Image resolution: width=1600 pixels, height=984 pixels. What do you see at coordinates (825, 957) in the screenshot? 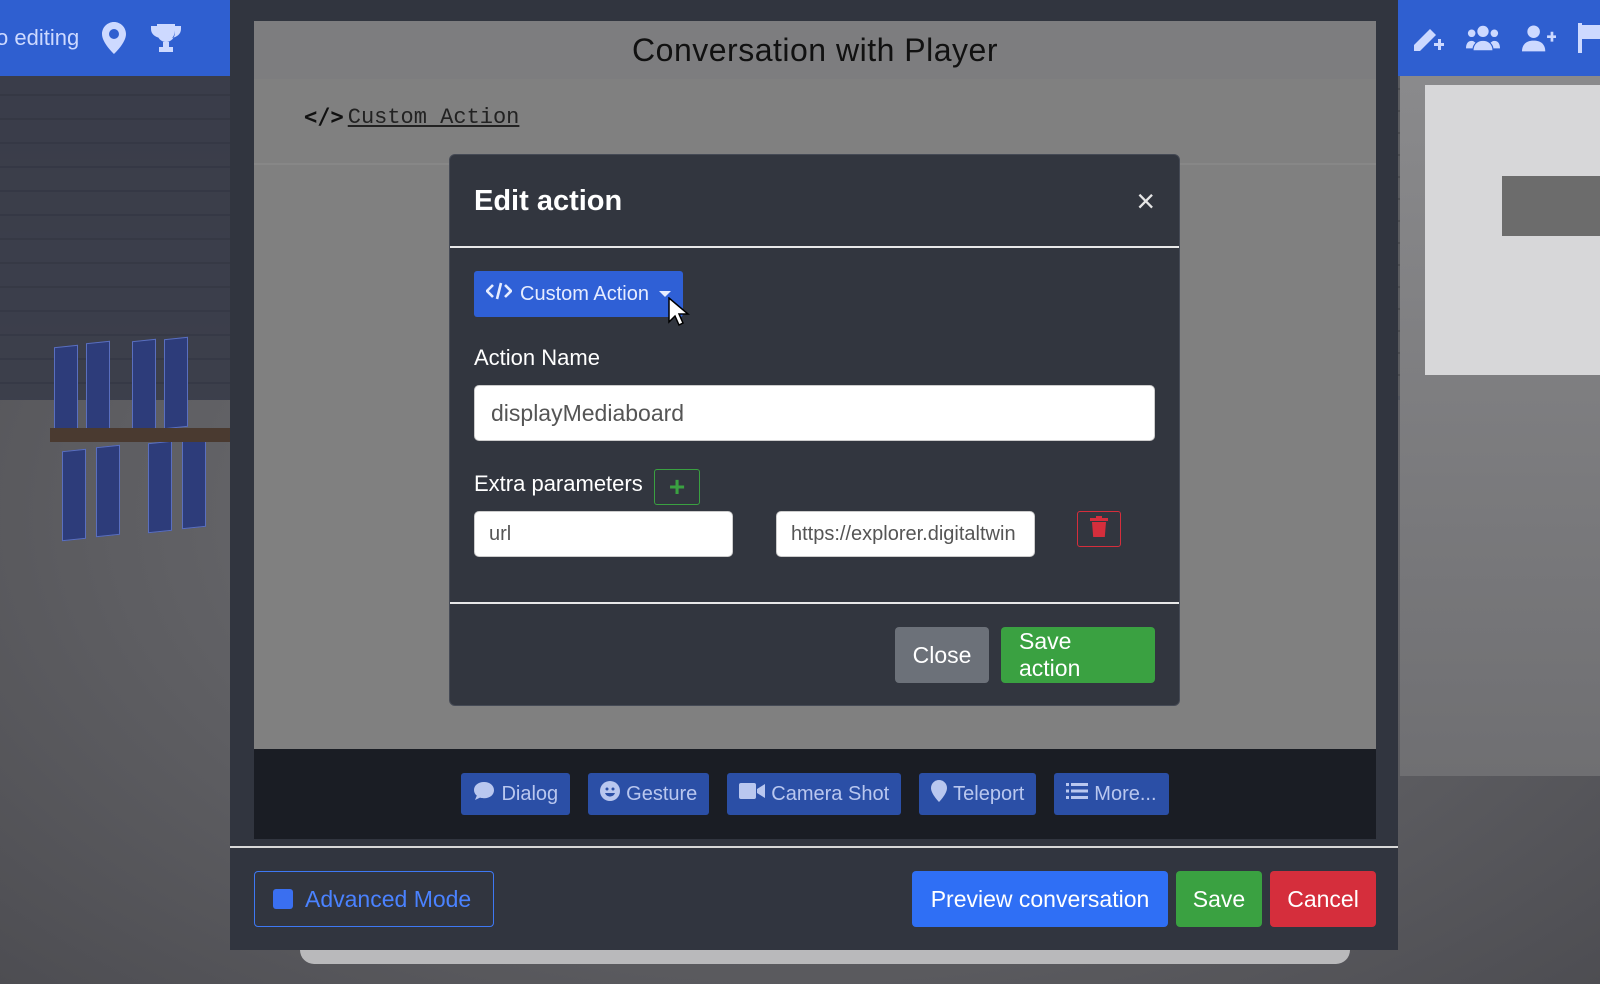
I see `scene-bottom-strip` at bounding box center [825, 957].